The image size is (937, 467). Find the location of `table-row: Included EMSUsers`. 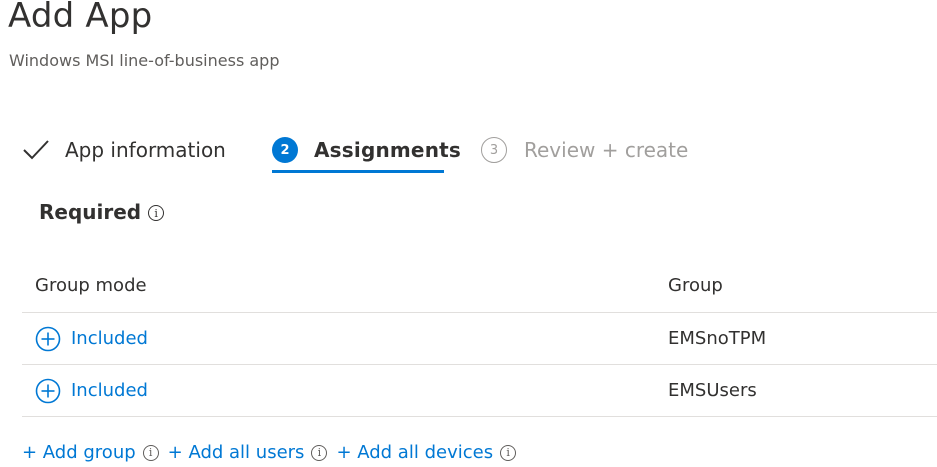

table-row: Included EMSUsers is located at coordinates (479, 391).